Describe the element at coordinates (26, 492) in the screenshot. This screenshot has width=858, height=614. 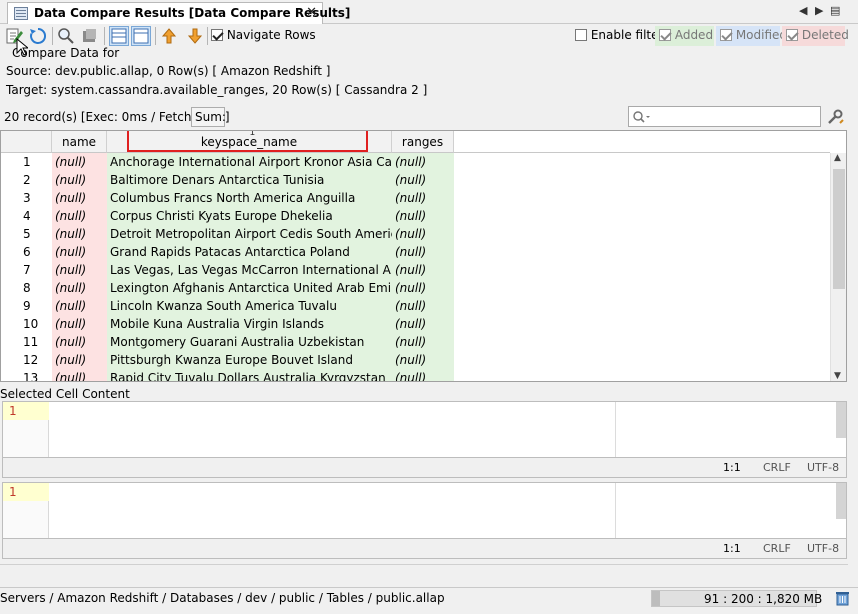
I see `line-number: 1` at that location.